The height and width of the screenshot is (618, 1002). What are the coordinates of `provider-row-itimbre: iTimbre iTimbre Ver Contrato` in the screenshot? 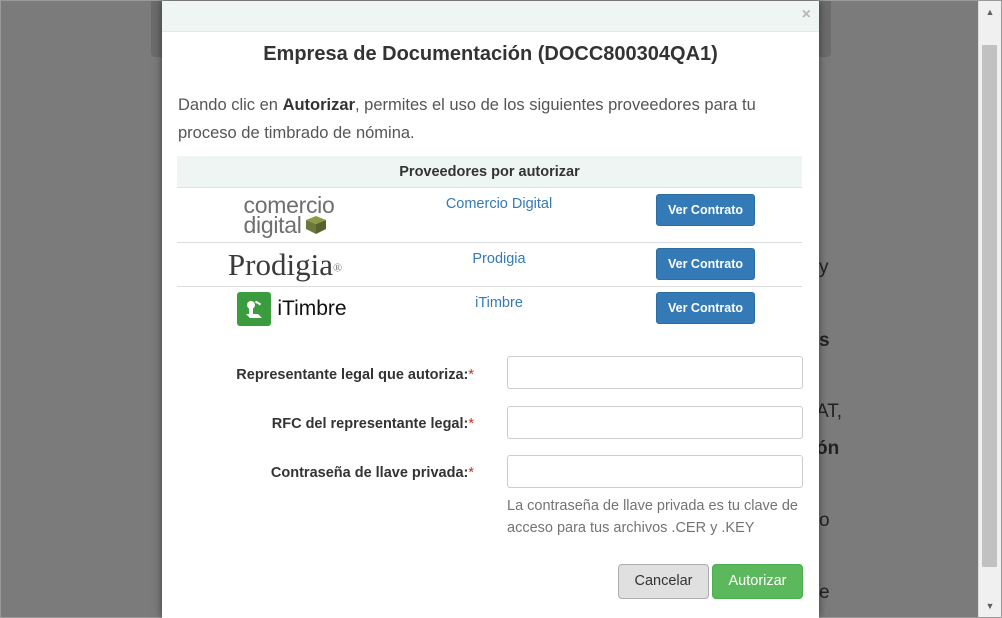 It's located at (489, 309).